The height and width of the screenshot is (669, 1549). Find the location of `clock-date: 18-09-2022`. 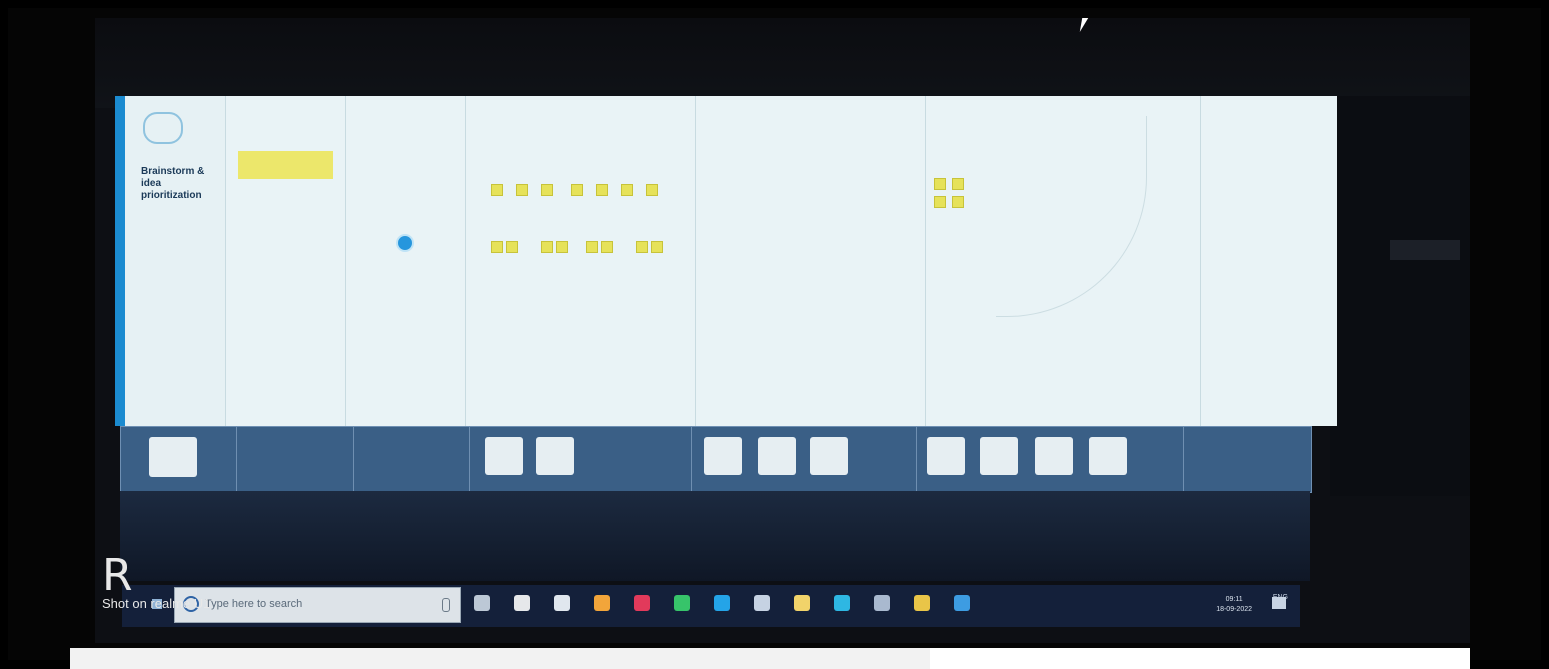

clock-date: 18-09-2022 is located at coordinates (1234, 609).